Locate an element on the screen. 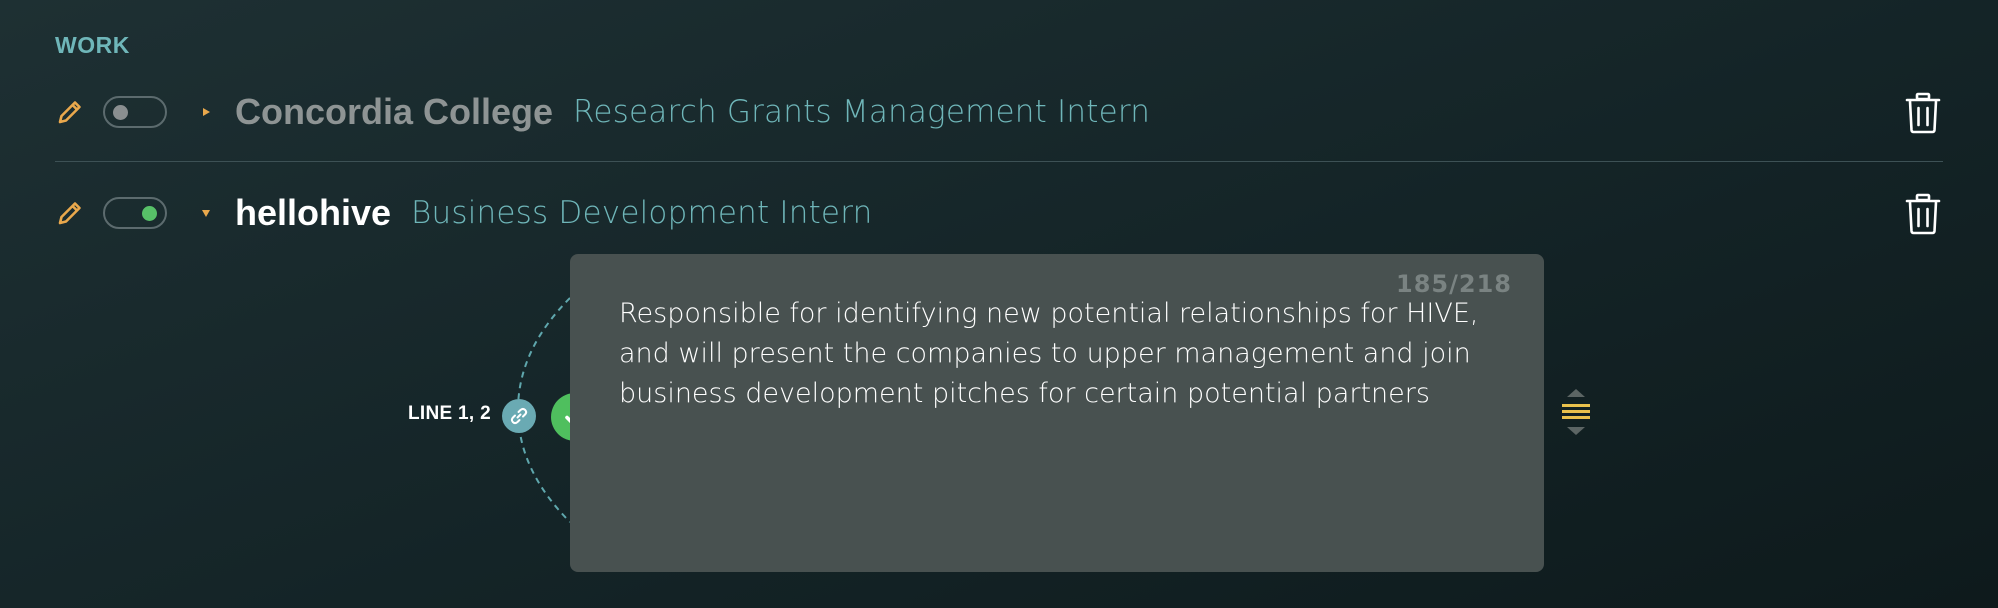  section-title: WORK is located at coordinates (92, 45).